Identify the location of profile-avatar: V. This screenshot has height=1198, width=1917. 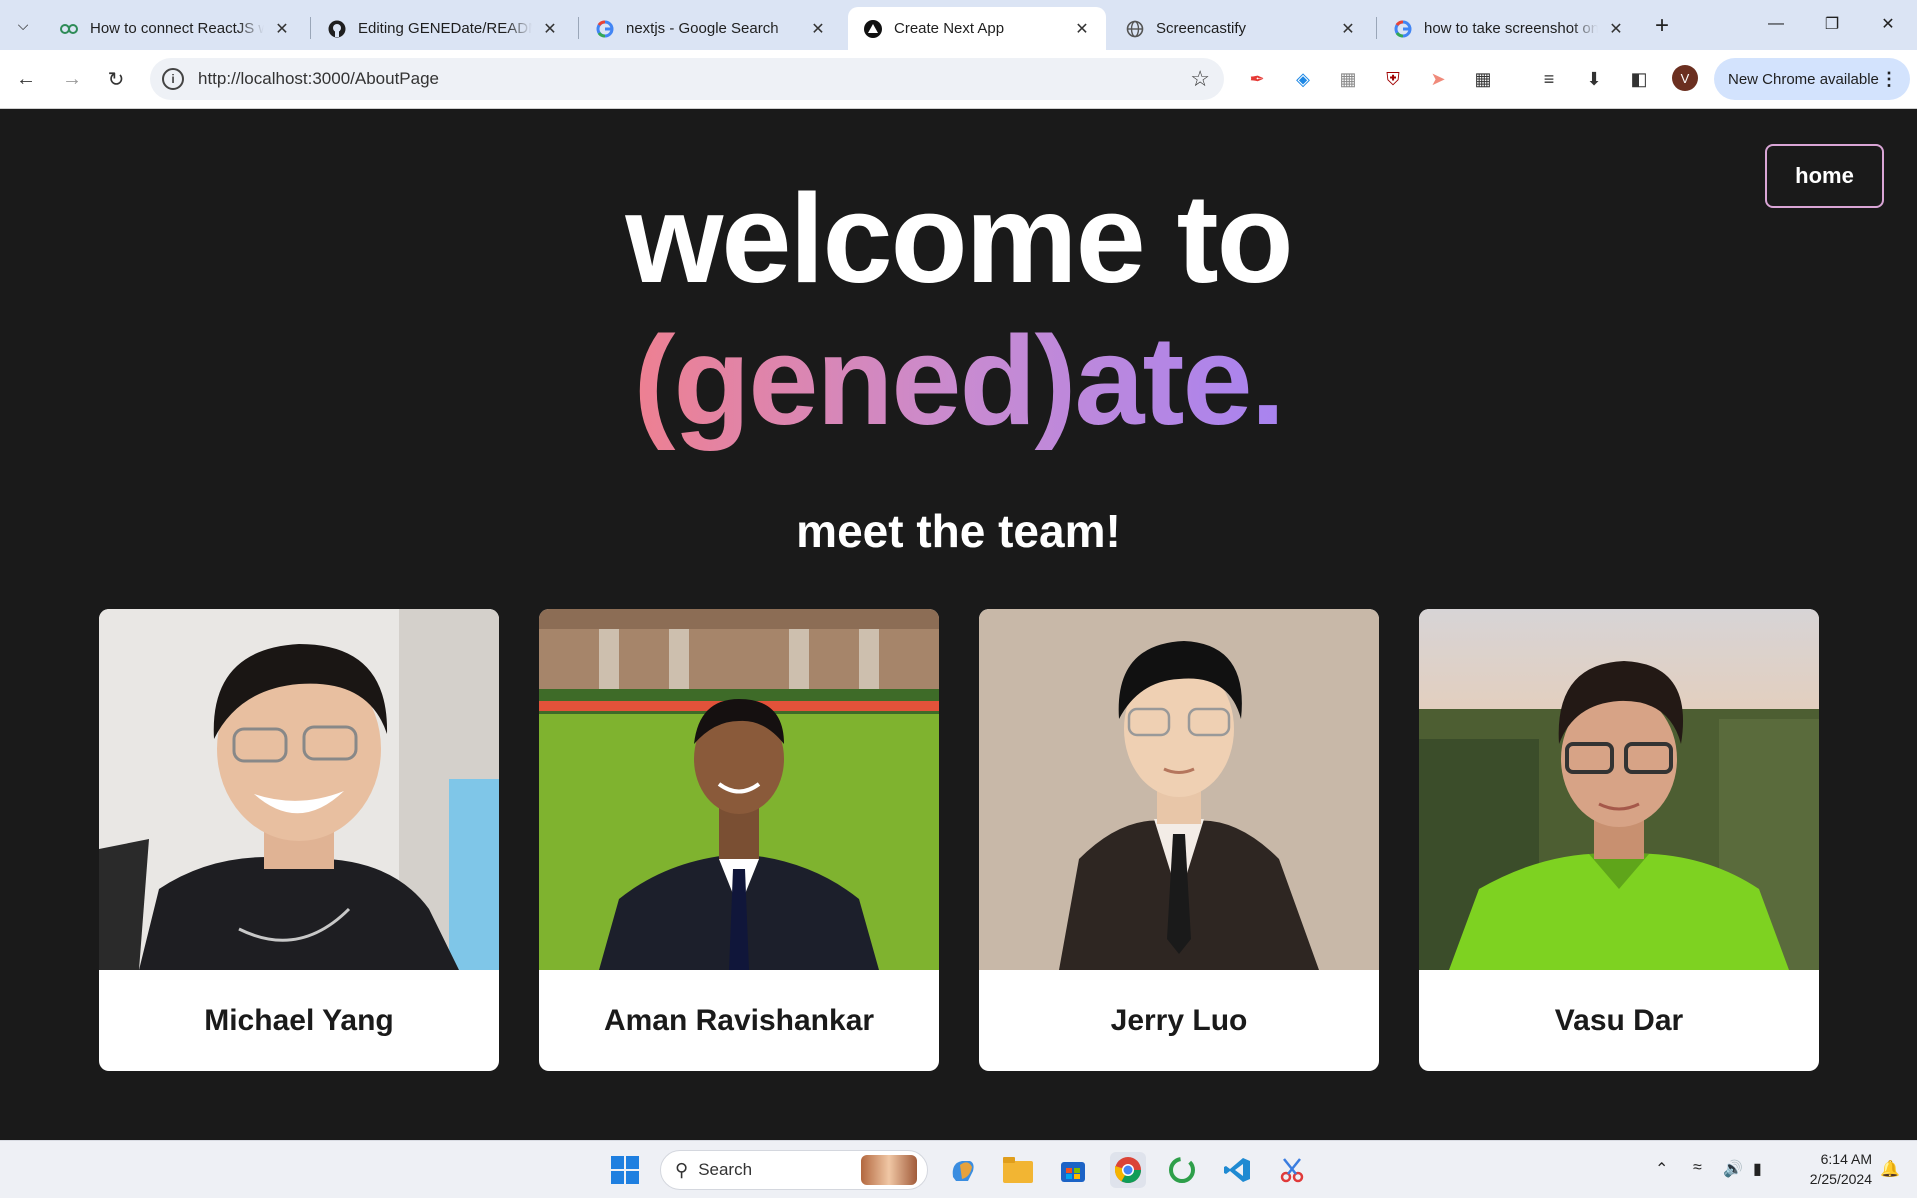
(1685, 78).